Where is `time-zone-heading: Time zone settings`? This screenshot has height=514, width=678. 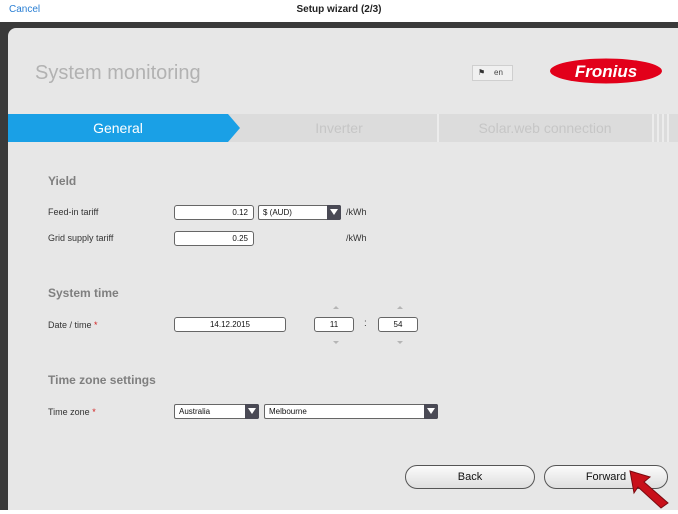
time-zone-heading: Time zone settings is located at coordinates (102, 380).